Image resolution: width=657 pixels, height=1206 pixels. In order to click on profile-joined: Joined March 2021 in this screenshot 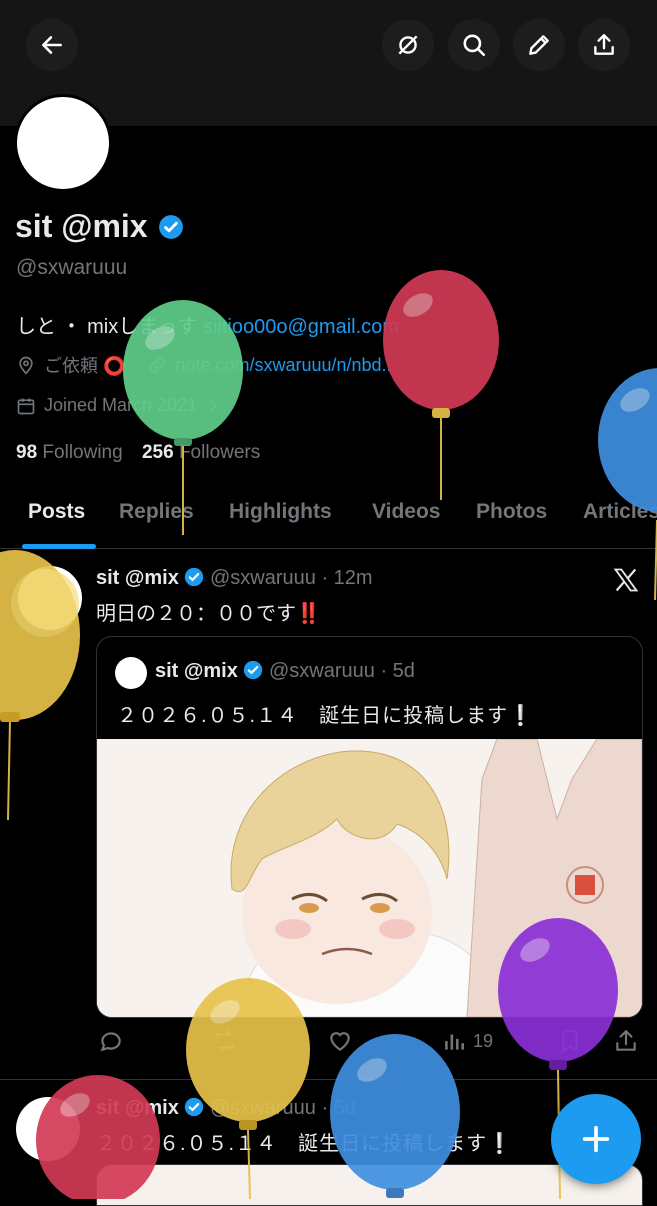, I will do `click(121, 405)`.